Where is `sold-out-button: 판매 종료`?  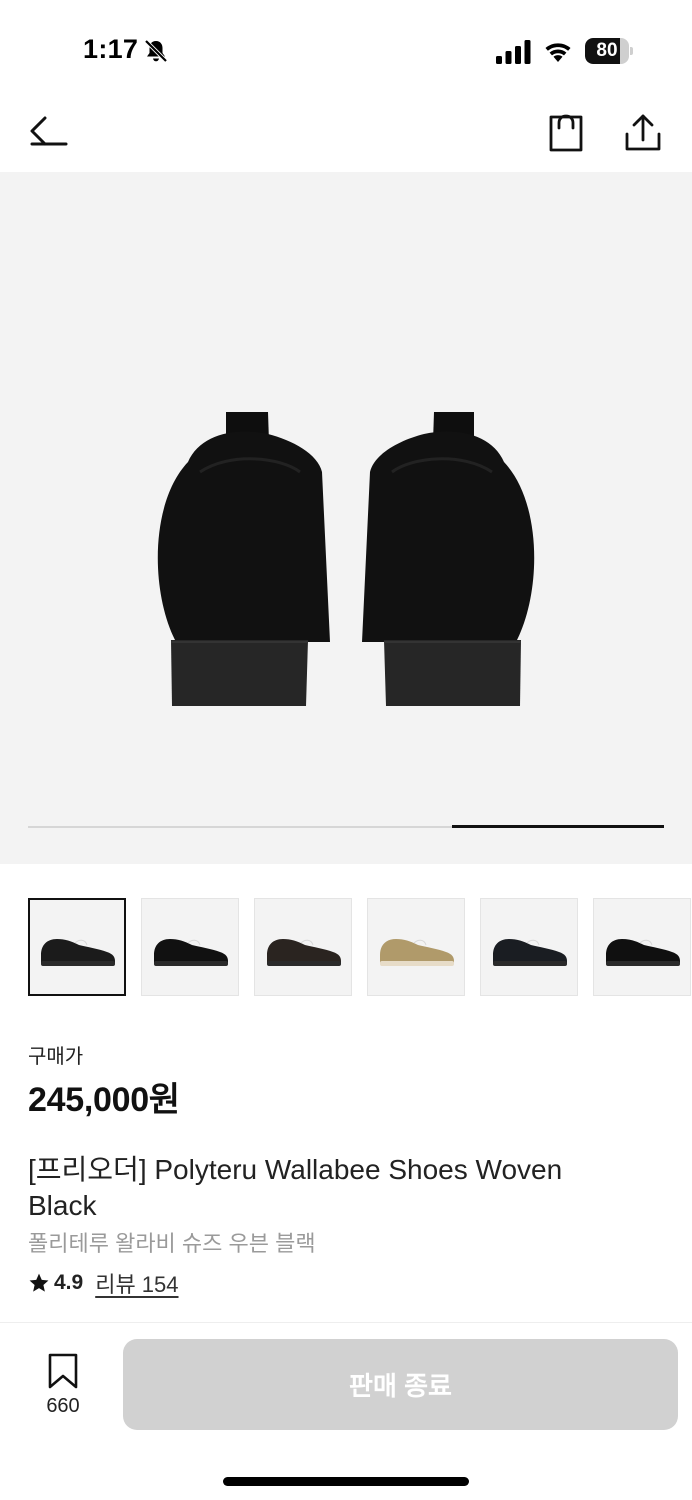 sold-out-button: 판매 종료 is located at coordinates (400, 1384).